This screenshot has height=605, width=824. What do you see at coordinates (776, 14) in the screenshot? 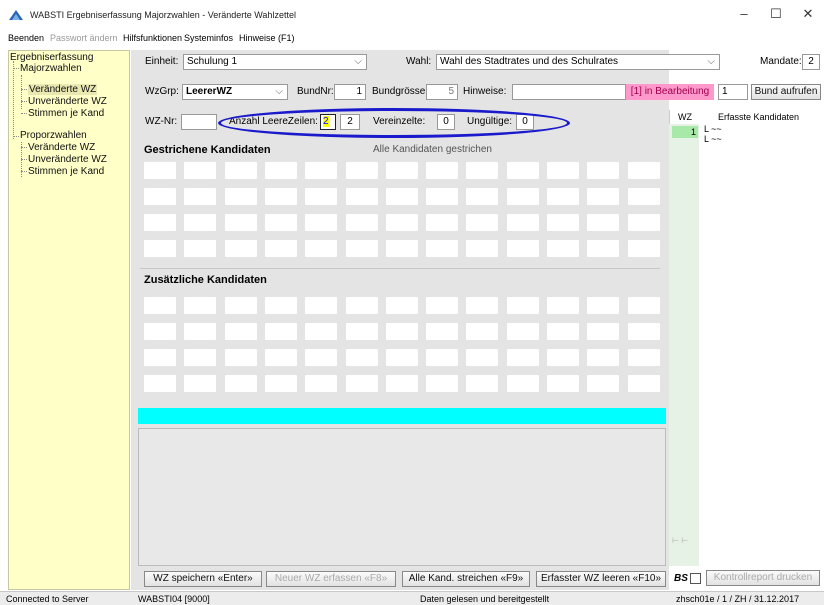
I see `maximize-icon: ☐` at bounding box center [776, 14].